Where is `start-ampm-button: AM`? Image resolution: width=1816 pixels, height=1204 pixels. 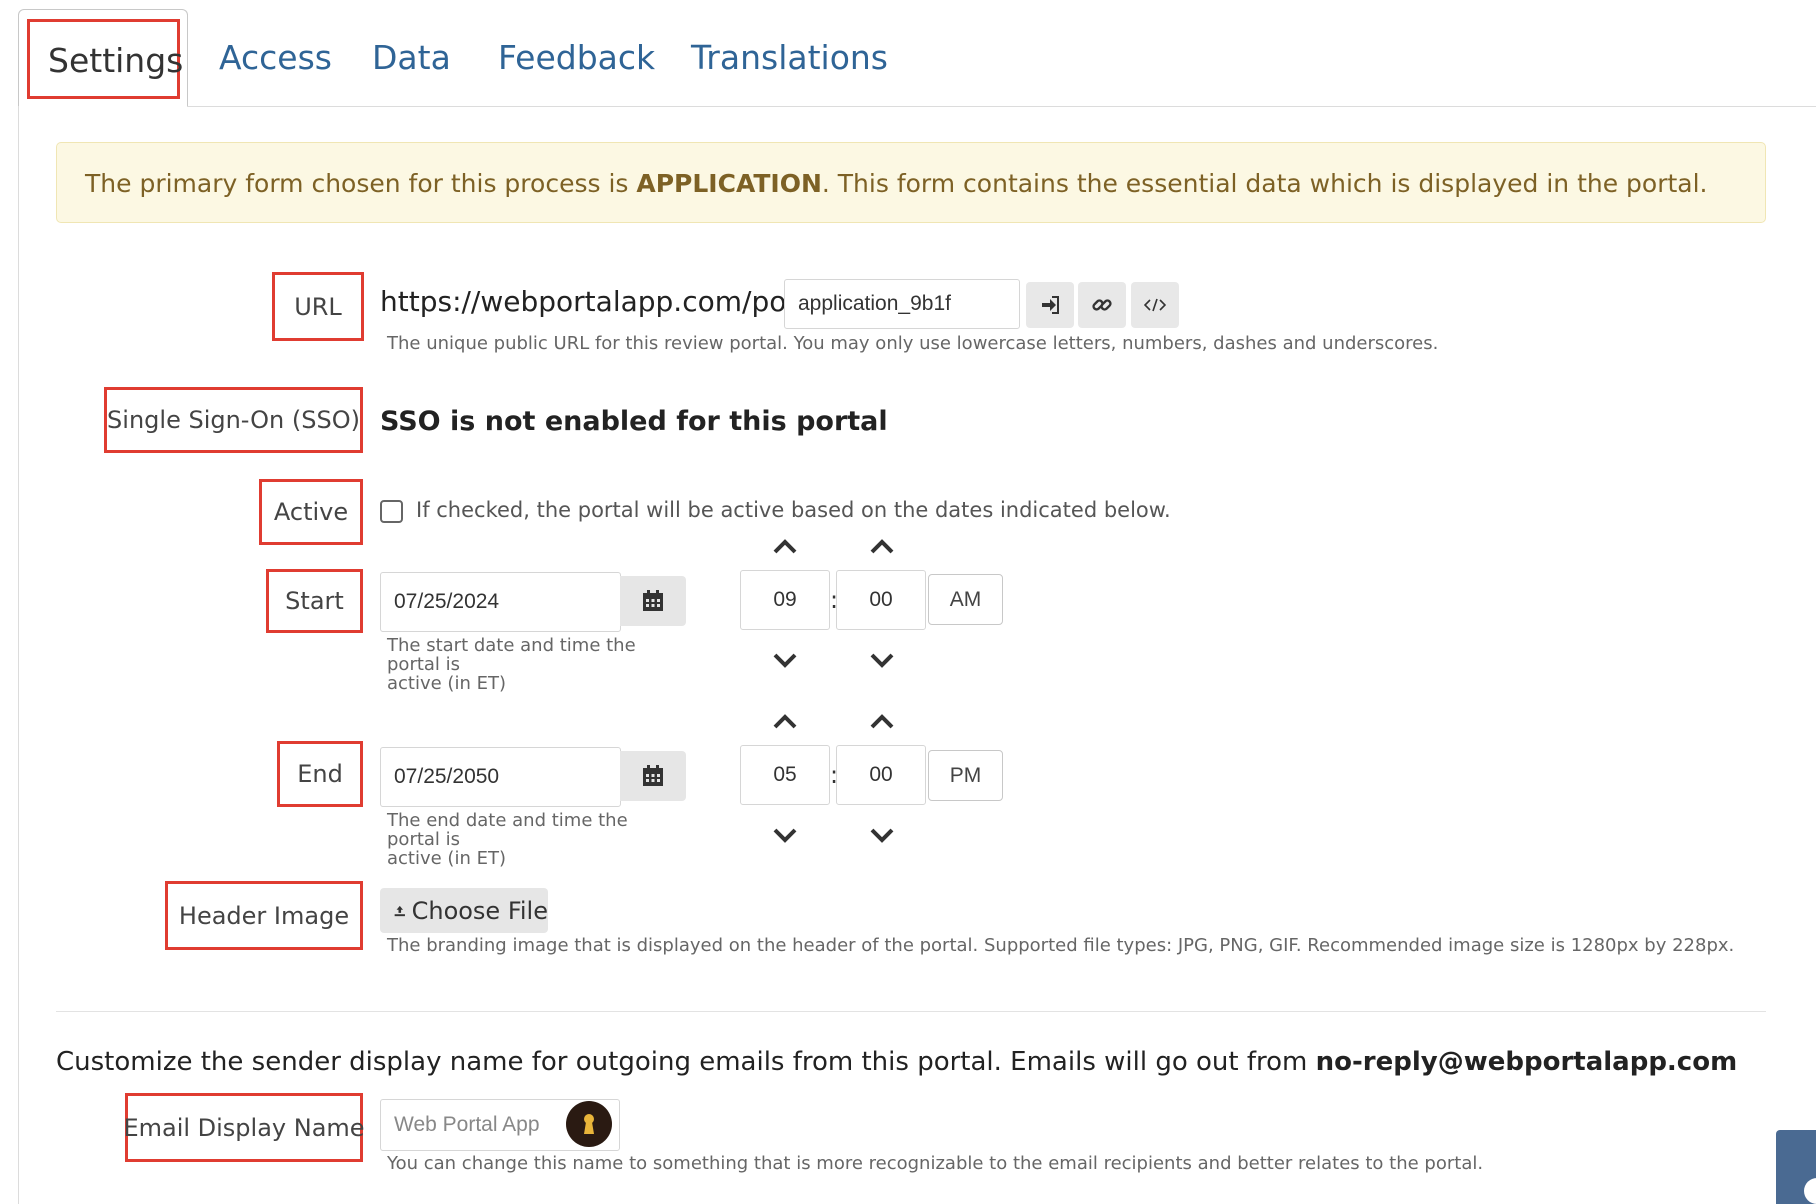 start-ampm-button: AM is located at coordinates (965, 599).